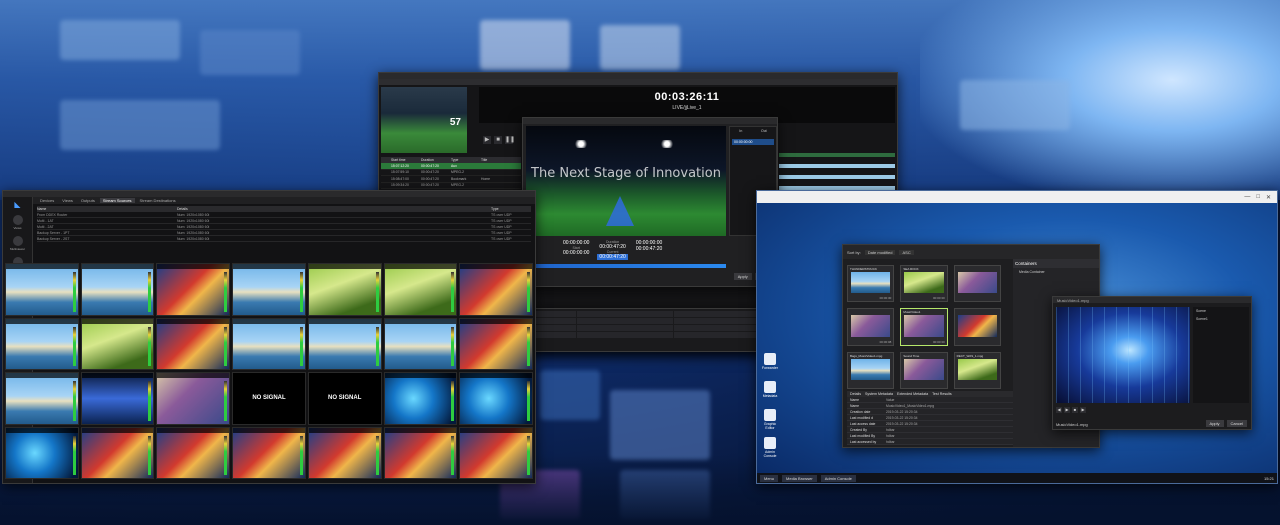  What do you see at coordinates (860, 411) in the screenshot?
I see `details-key: Creation date` at bounding box center [860, 411].